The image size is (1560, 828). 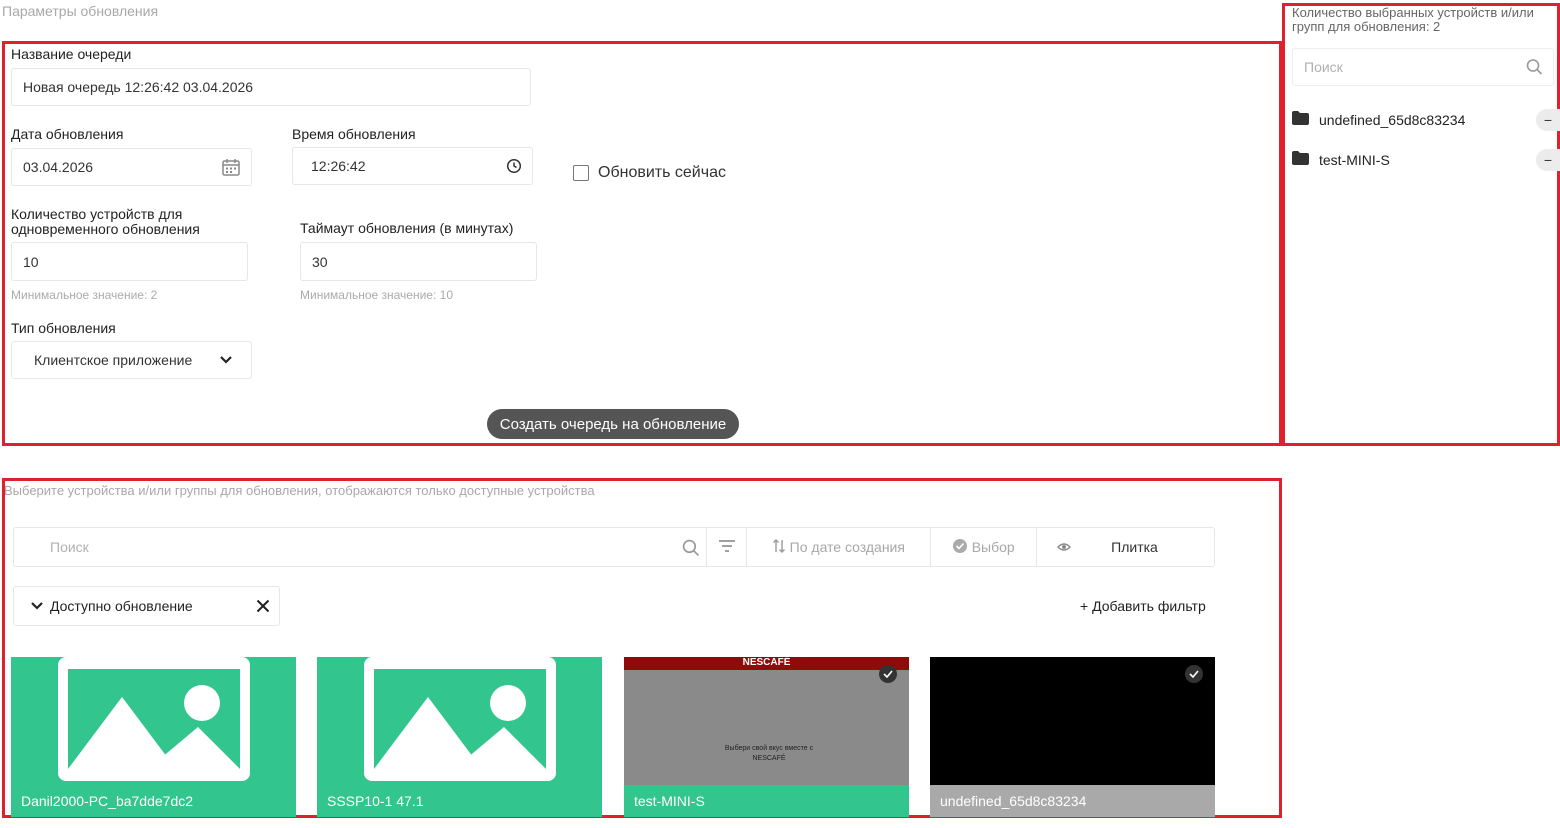 I want to click on devices-count-input: 10, so click(x=129, y=261).